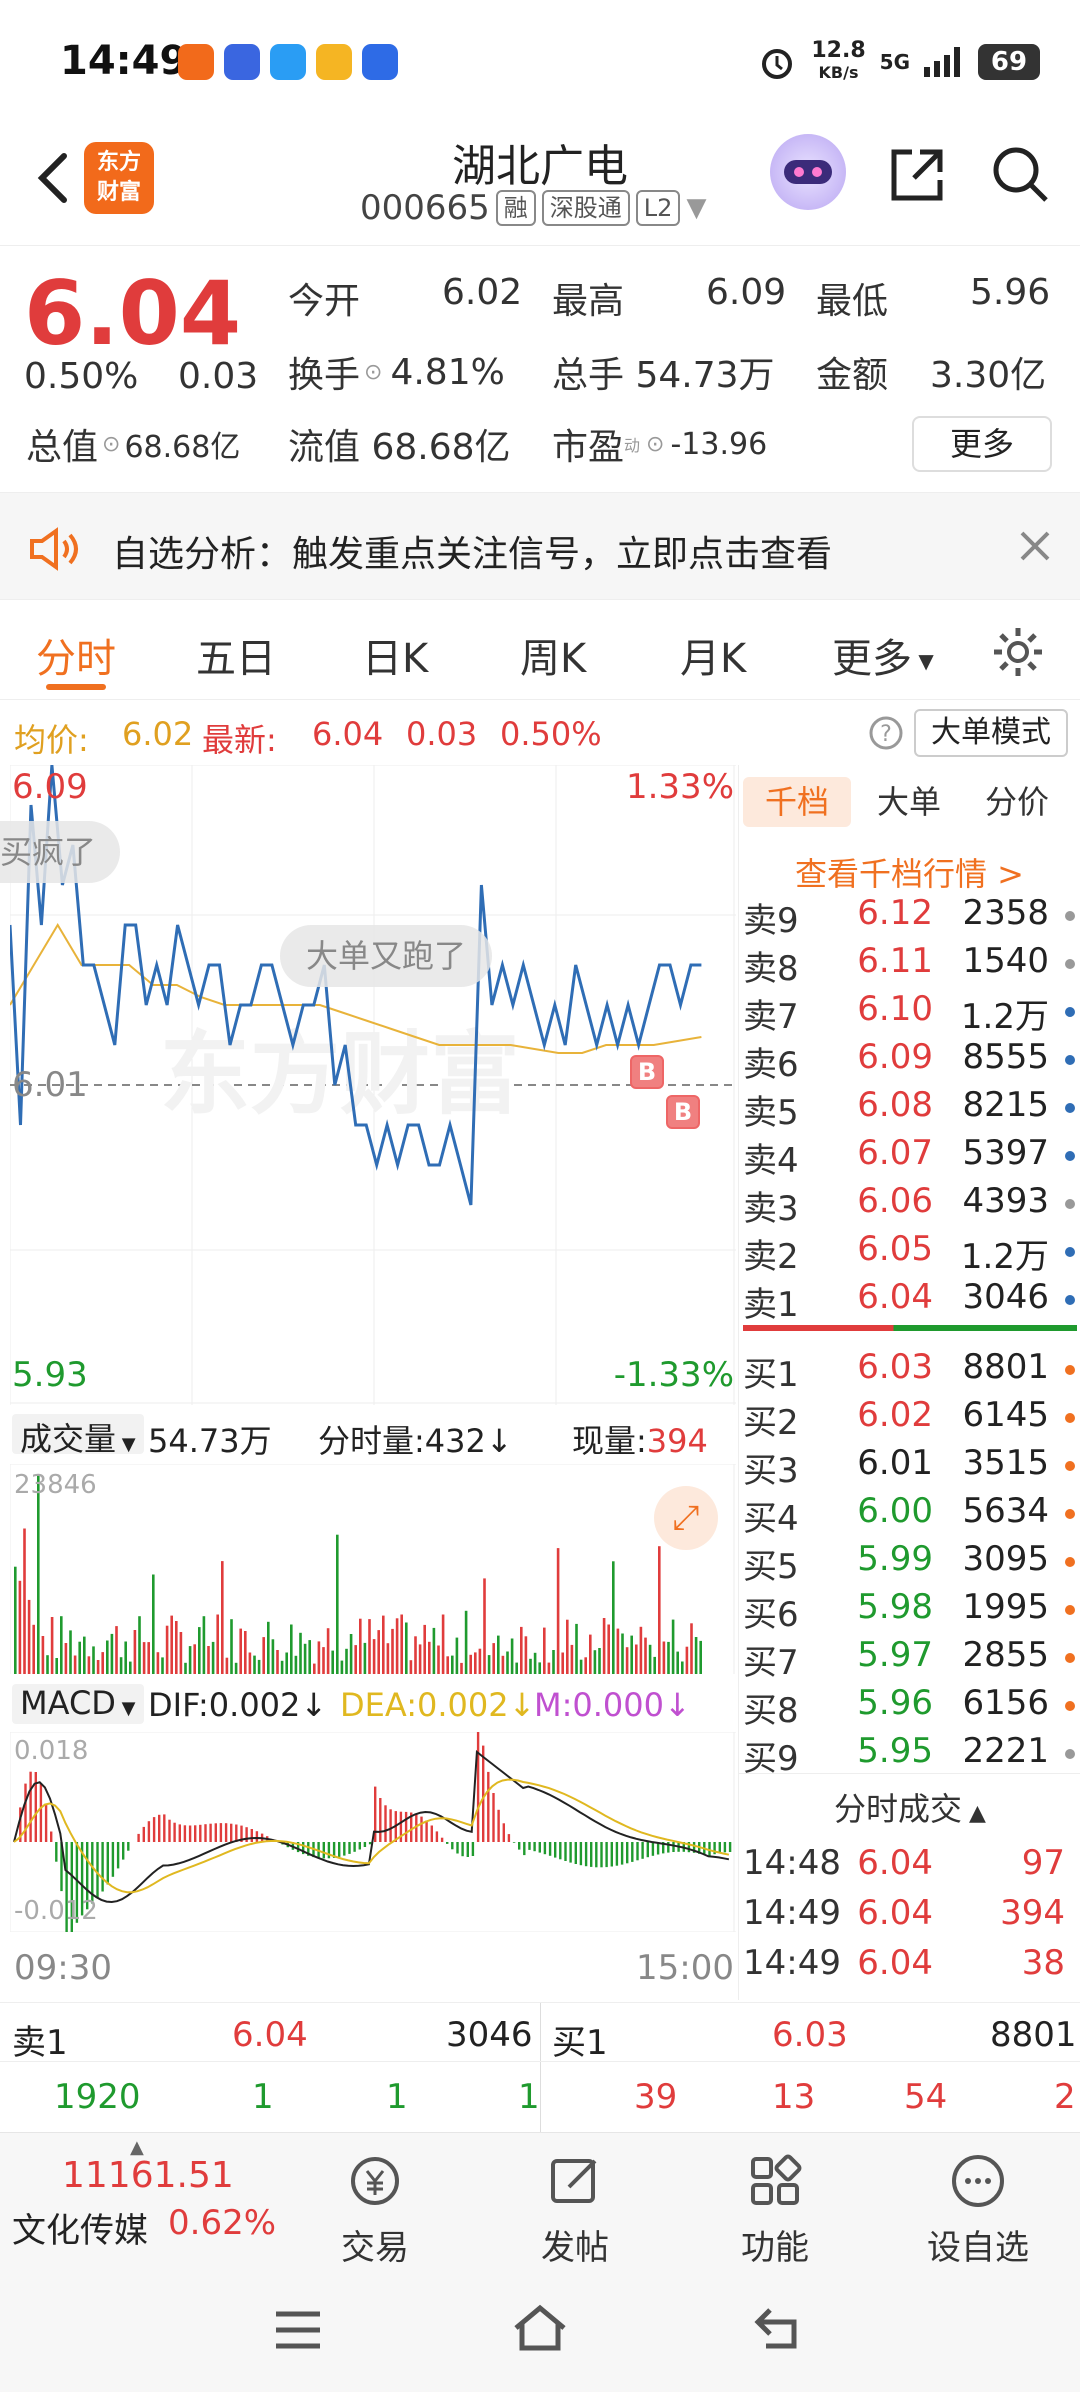  Describe the element at coordinates (76, 655) in the screenshot. I see `tab-intraday: 分时` at that location.